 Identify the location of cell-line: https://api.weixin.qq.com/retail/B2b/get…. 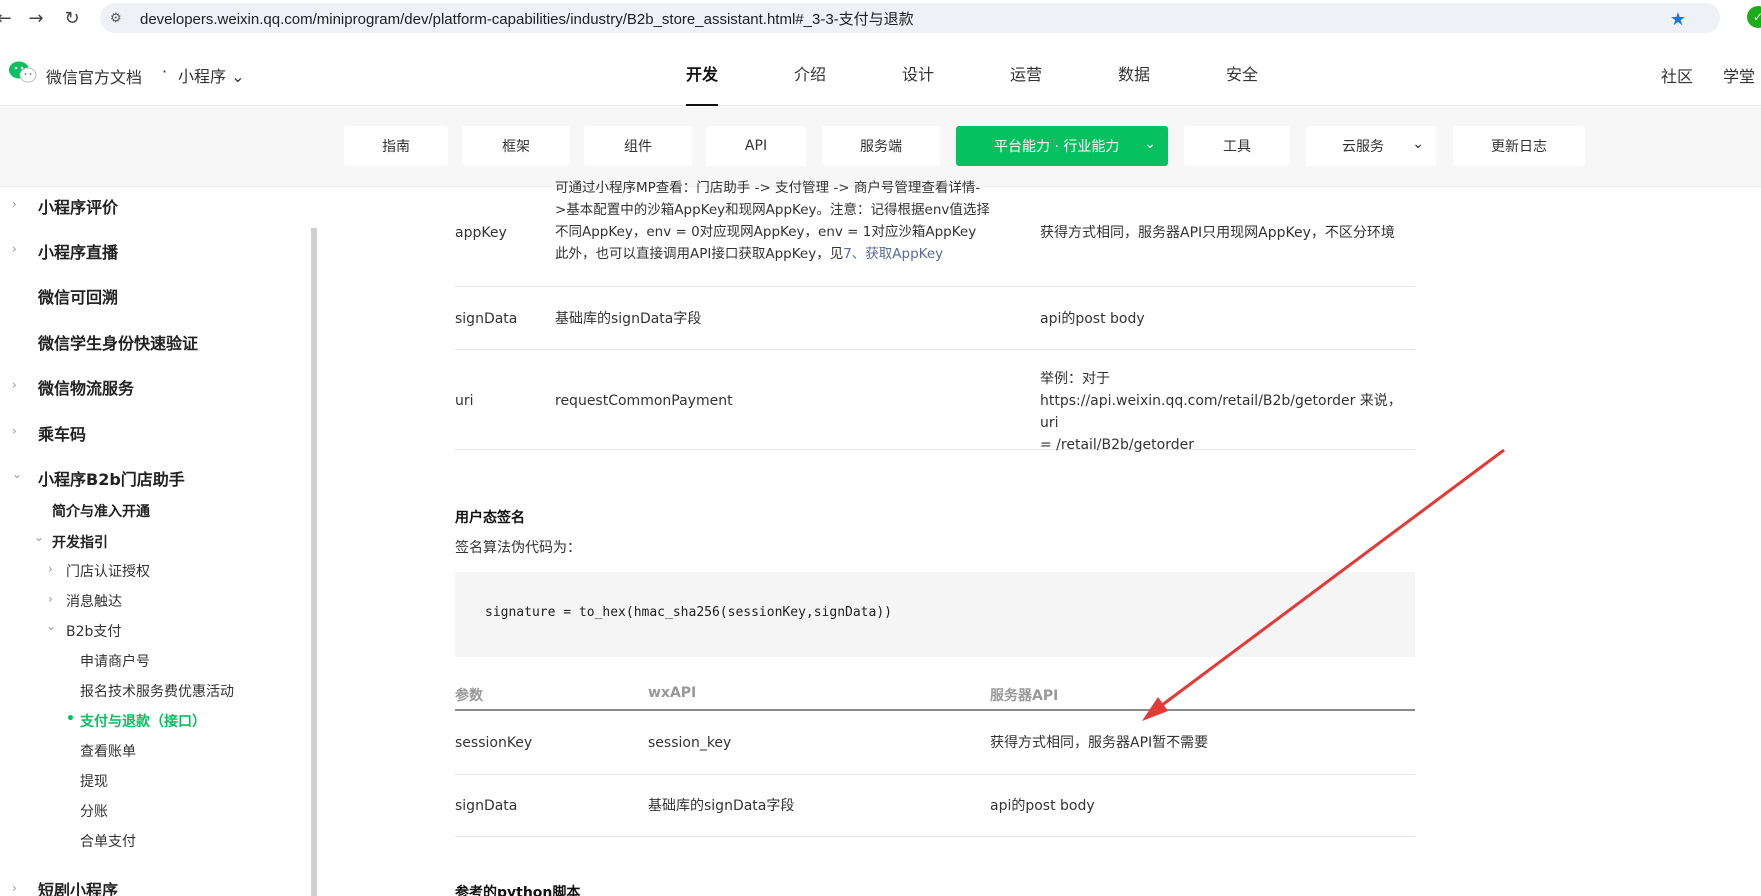
(1221, 412).